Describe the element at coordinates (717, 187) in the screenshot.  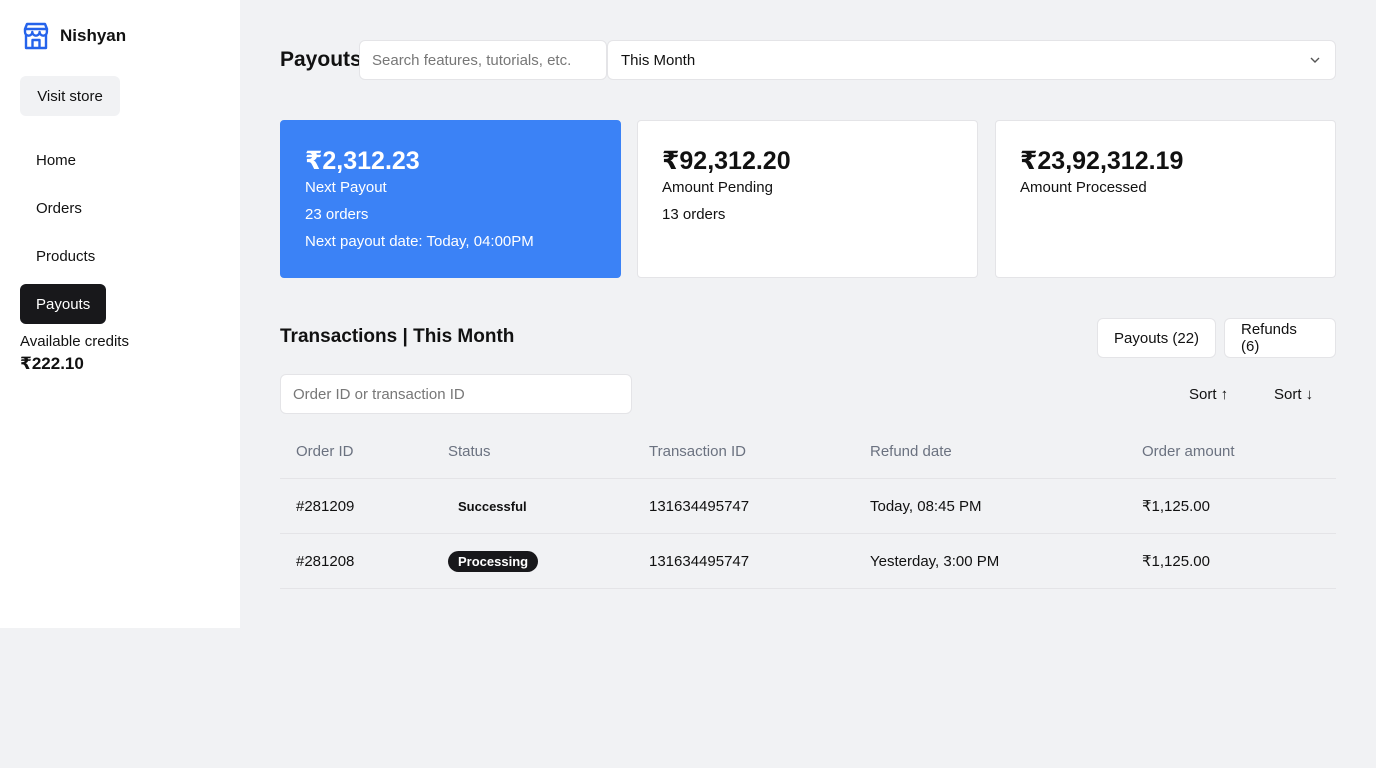
I see `card-label: Amount Pending` at that location.